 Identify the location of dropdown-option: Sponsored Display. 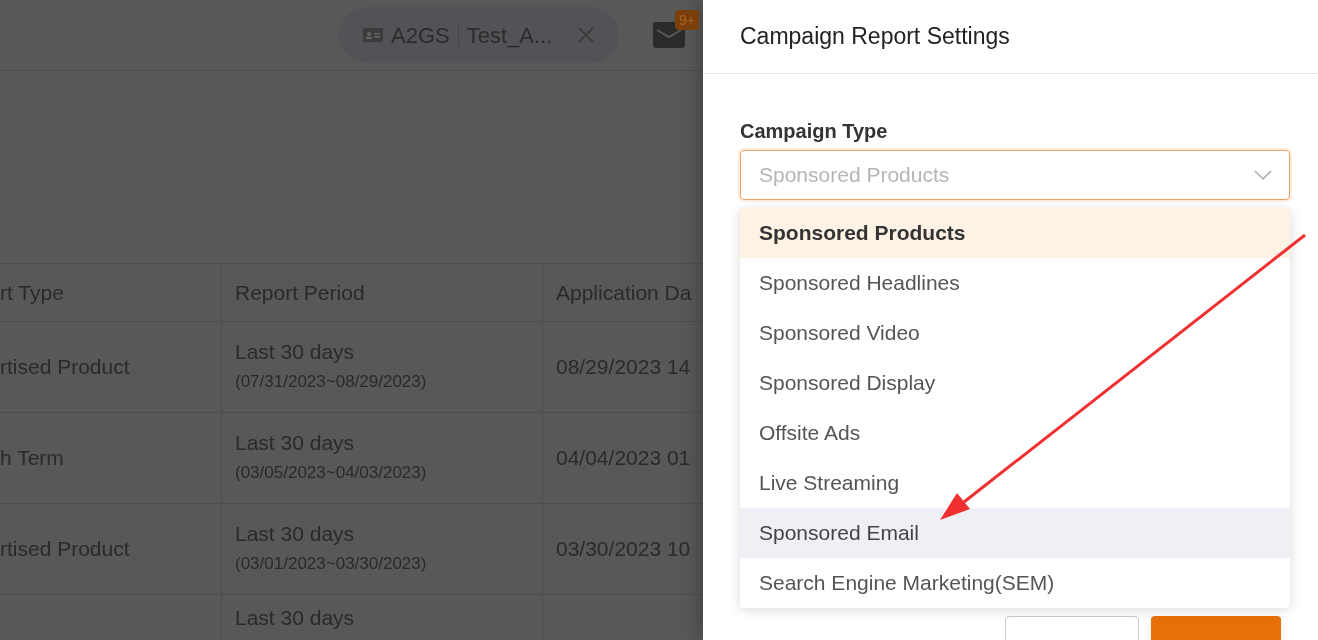
(1015, 383).